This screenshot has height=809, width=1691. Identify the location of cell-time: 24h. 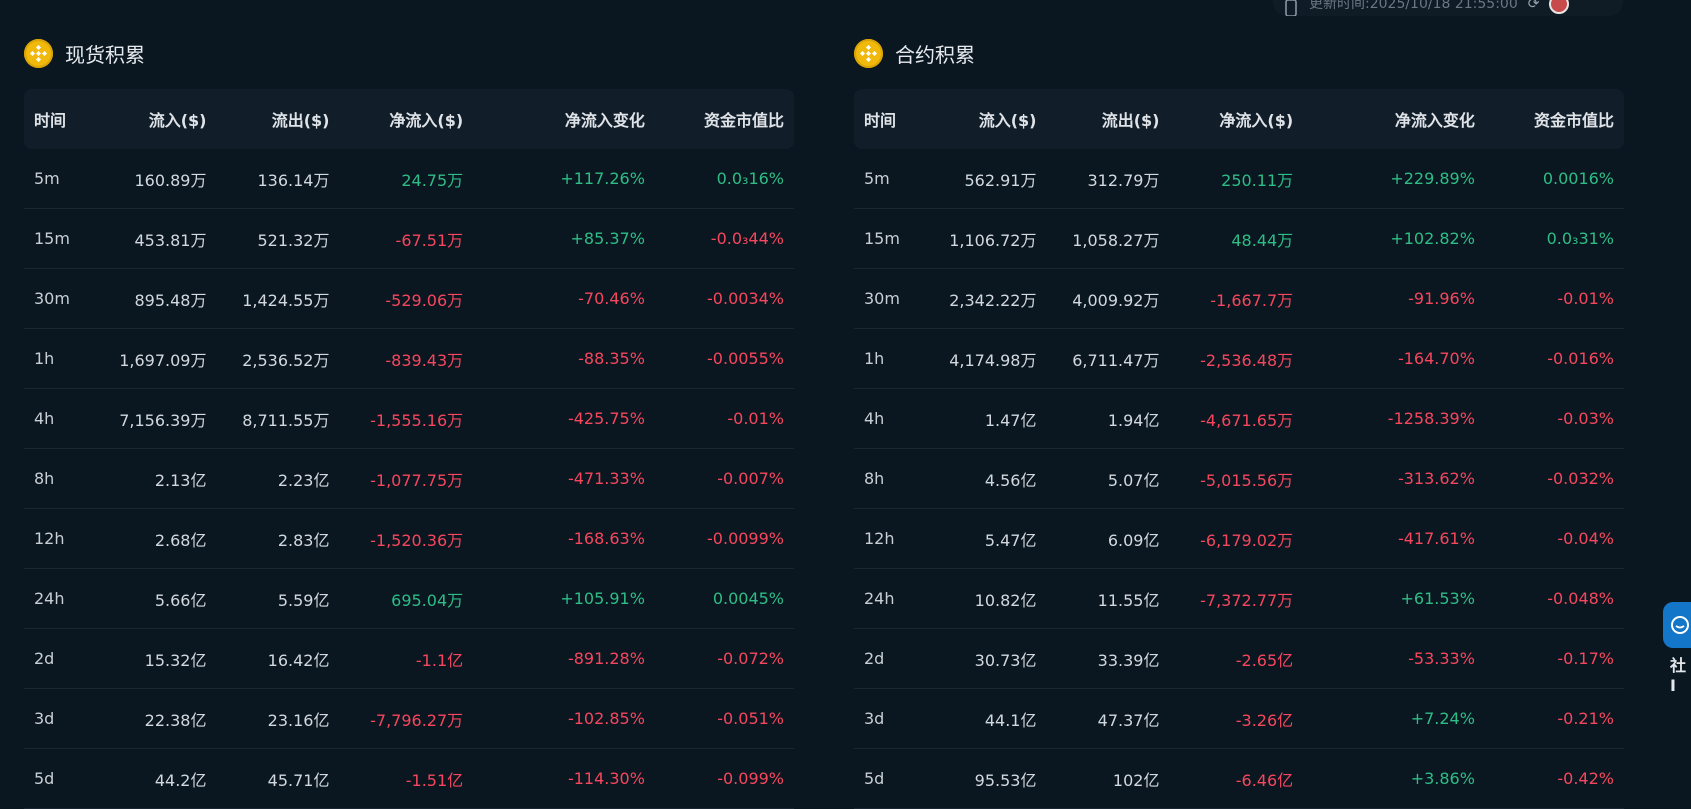
(61, 599).